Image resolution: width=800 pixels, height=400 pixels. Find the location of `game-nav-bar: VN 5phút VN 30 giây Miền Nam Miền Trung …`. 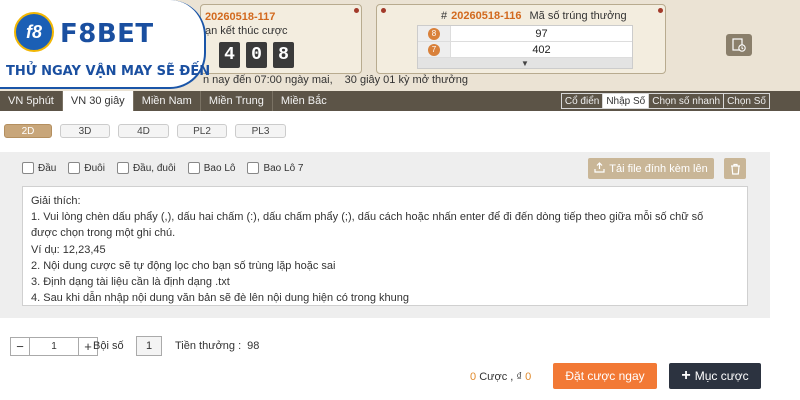

game-nav-bar: VN 5phút VN 30 giây Miền Nam Miền Trung … is located at coordinates (400, 101).